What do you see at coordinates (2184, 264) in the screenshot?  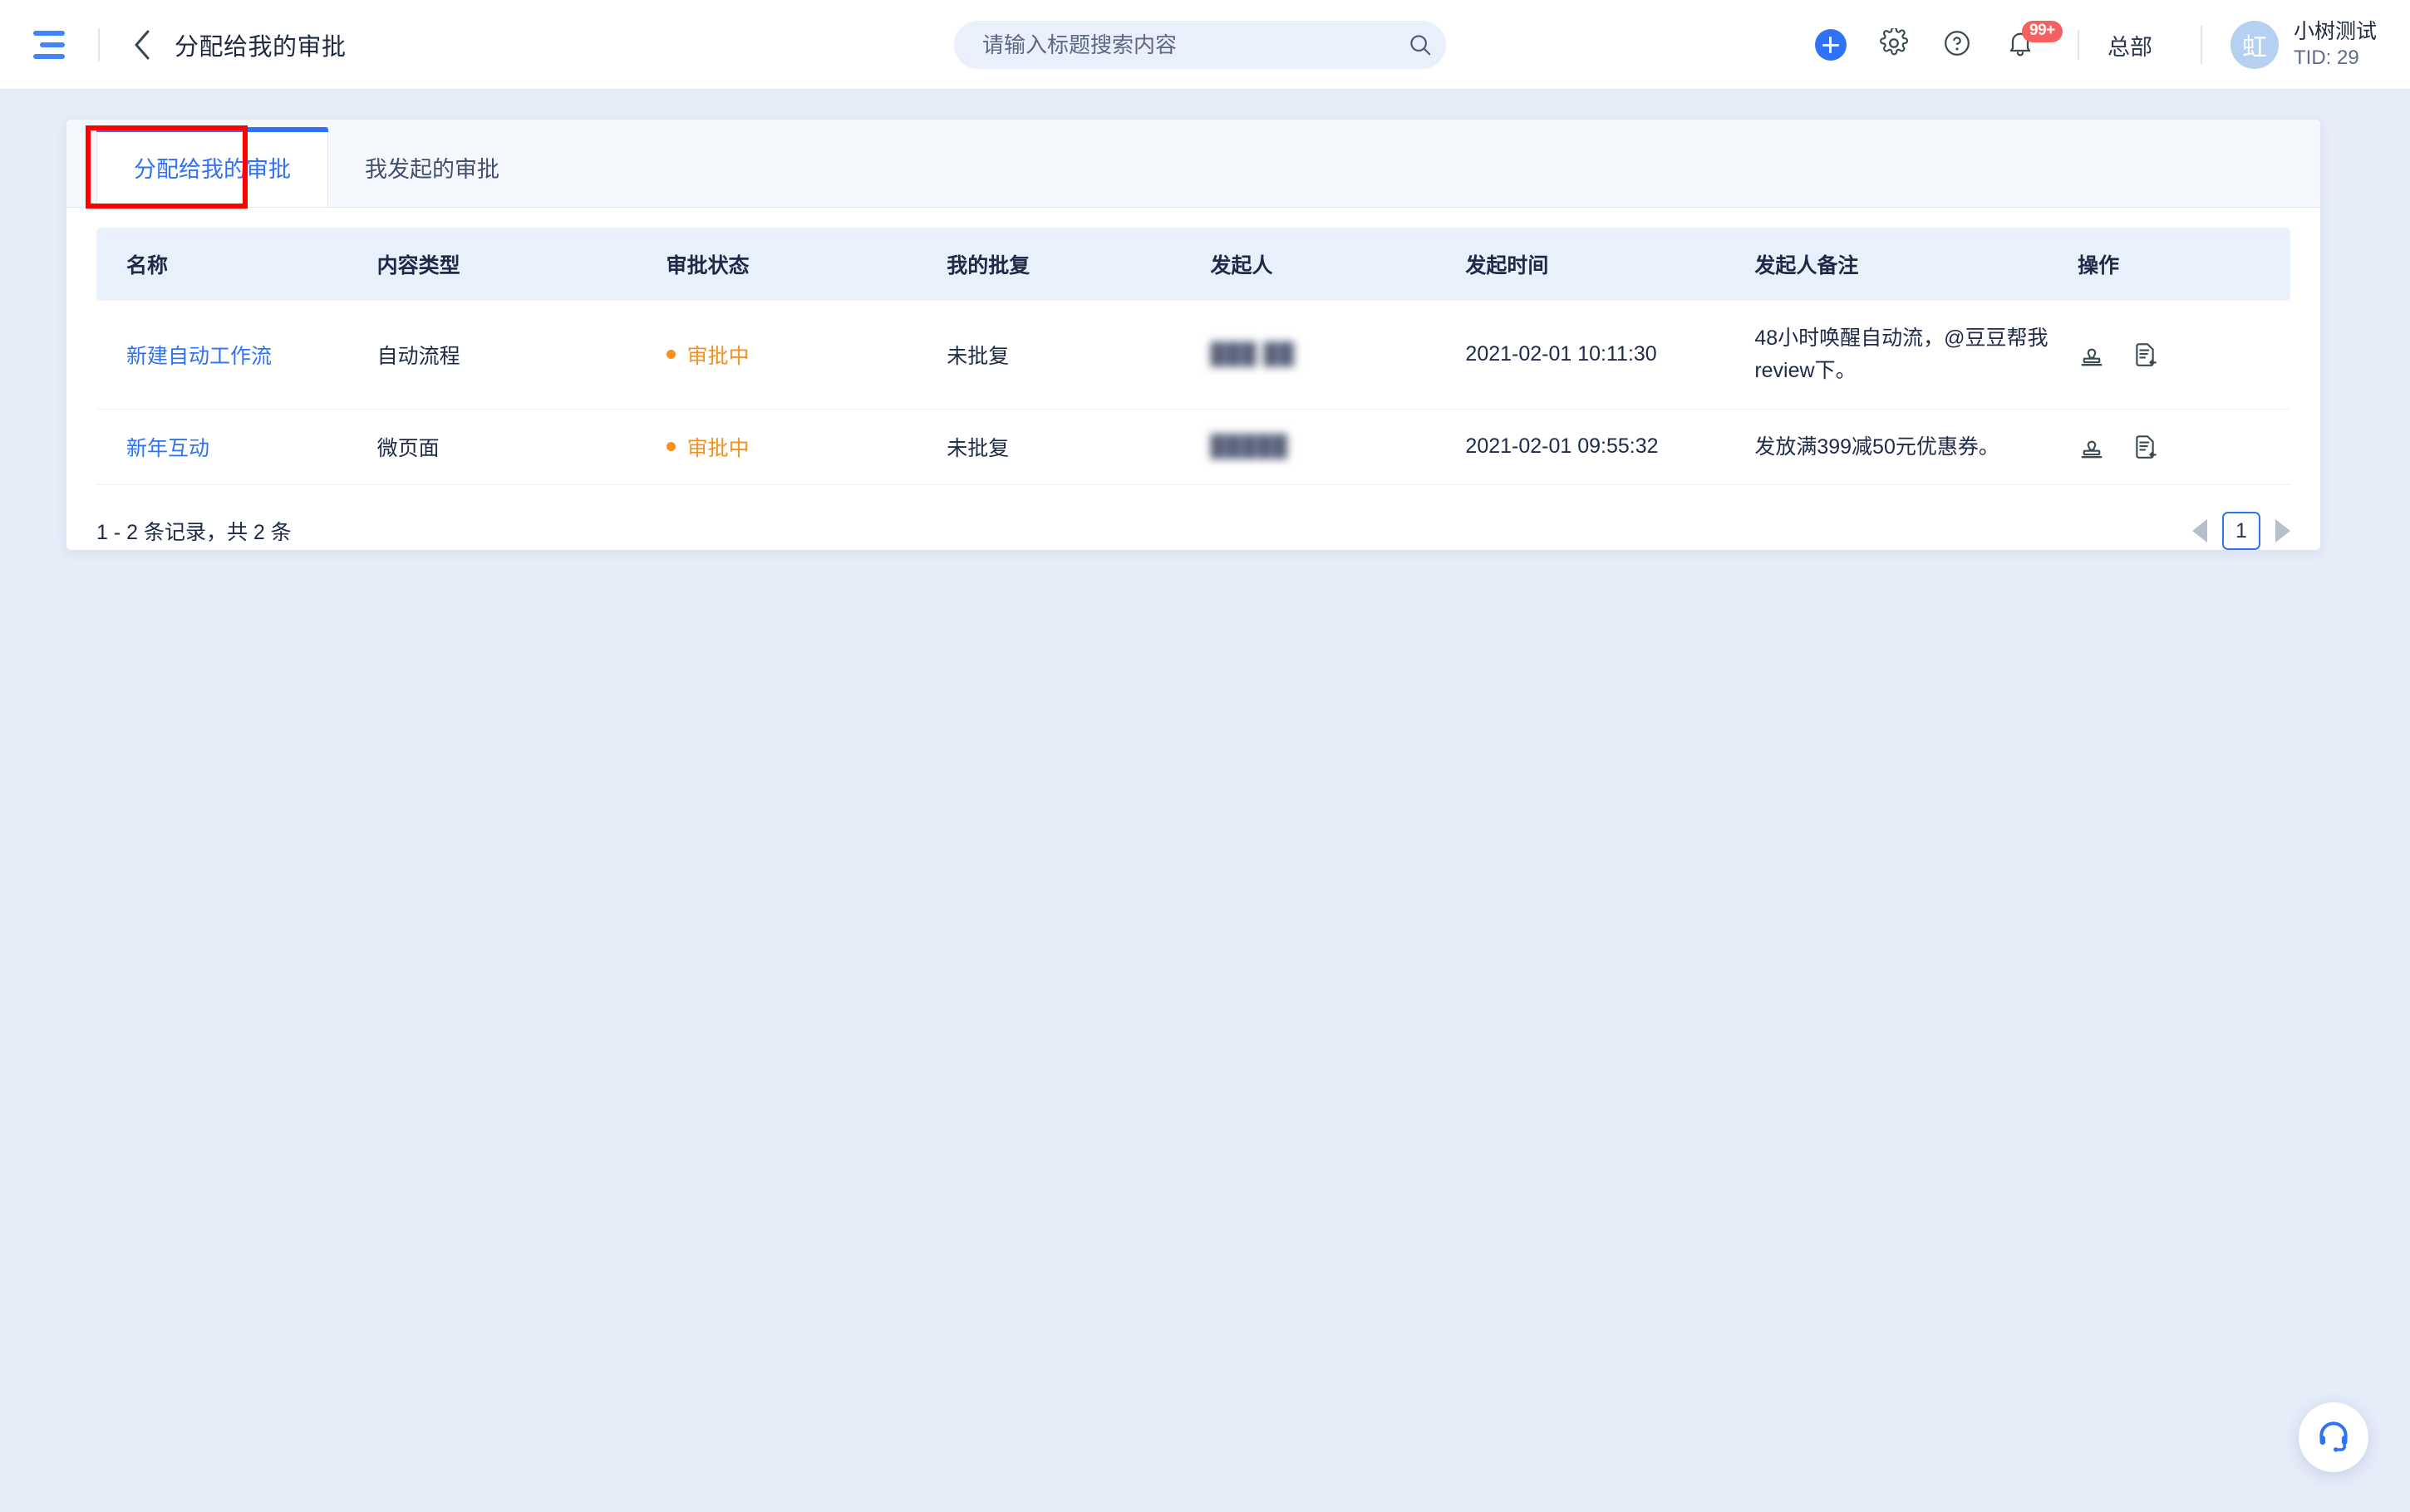 I see `th-operations: 操作` at bounding box center [2184, 264].